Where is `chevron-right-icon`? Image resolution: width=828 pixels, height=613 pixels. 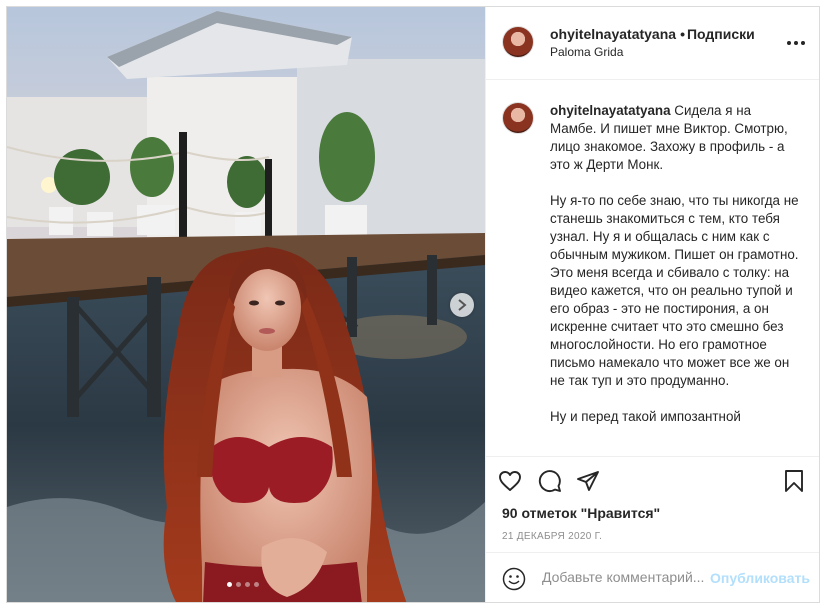 chevron-right-icon is located at coordinates (462, 305).